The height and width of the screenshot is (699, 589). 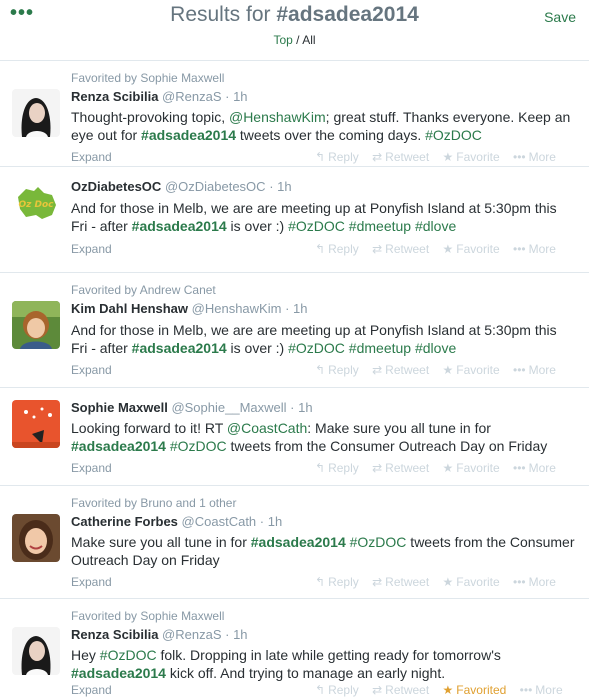 What do you see at coordinates (119, 407) in the screenshot?
I see `user-name: Sophie Maxwell` at bounding box center [119, 407].